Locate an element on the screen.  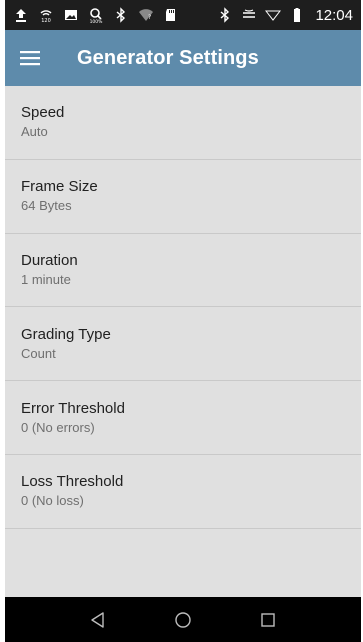
vibrate-icon is located at coordinates (249, 15).